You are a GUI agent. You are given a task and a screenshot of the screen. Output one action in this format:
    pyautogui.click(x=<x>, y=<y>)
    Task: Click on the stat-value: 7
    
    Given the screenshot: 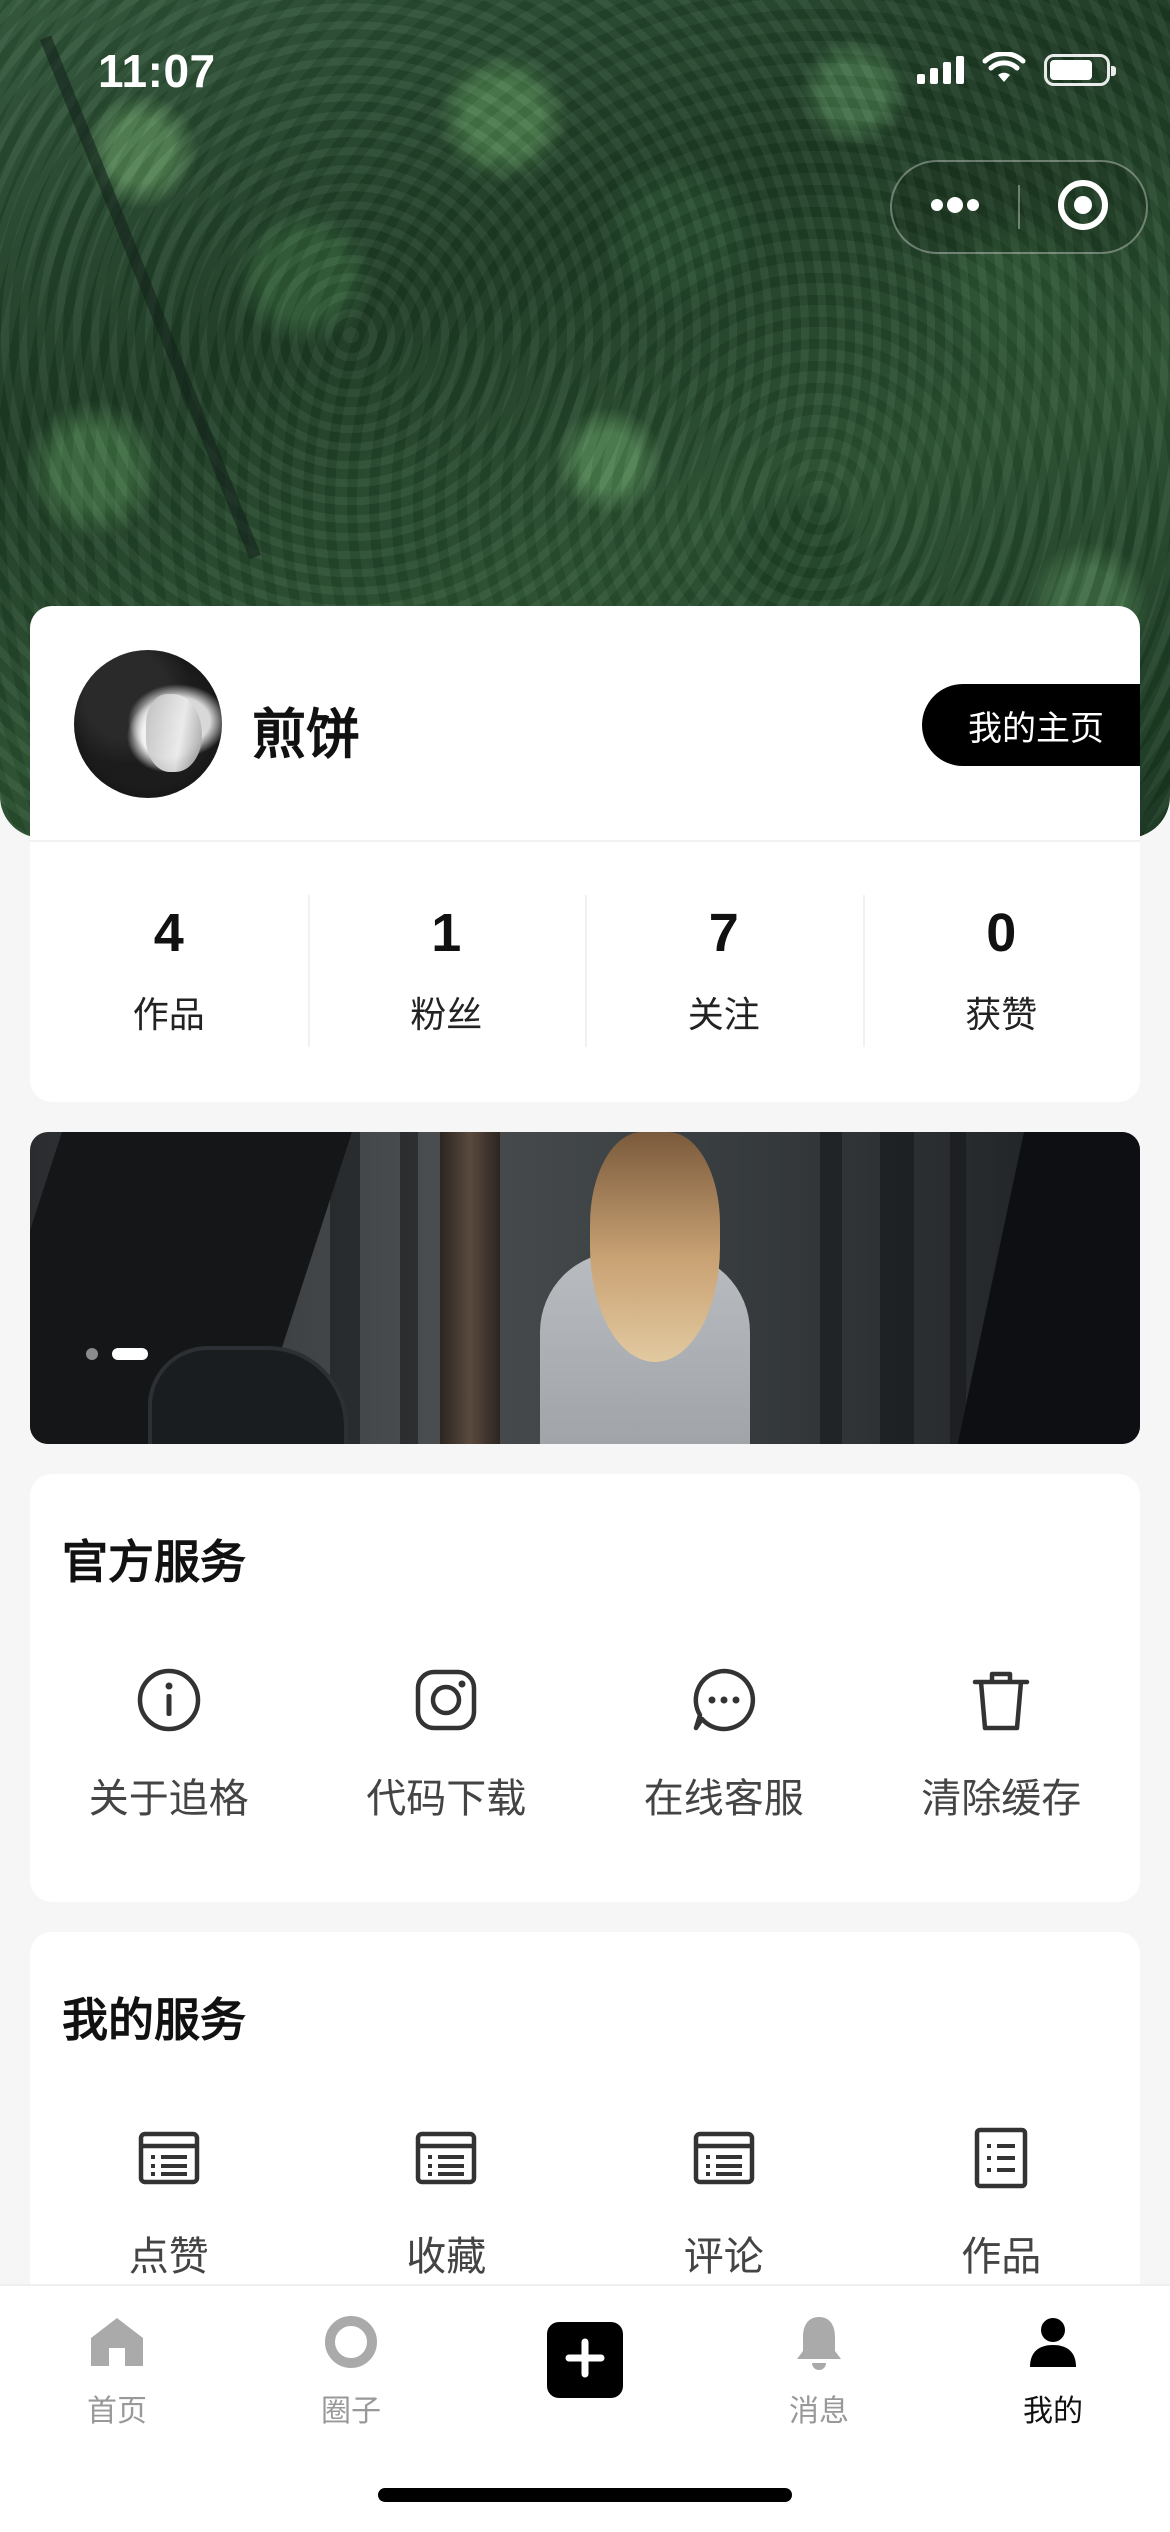 What is the action you would take?
    pyautogui.click(x=723, y=933)
    